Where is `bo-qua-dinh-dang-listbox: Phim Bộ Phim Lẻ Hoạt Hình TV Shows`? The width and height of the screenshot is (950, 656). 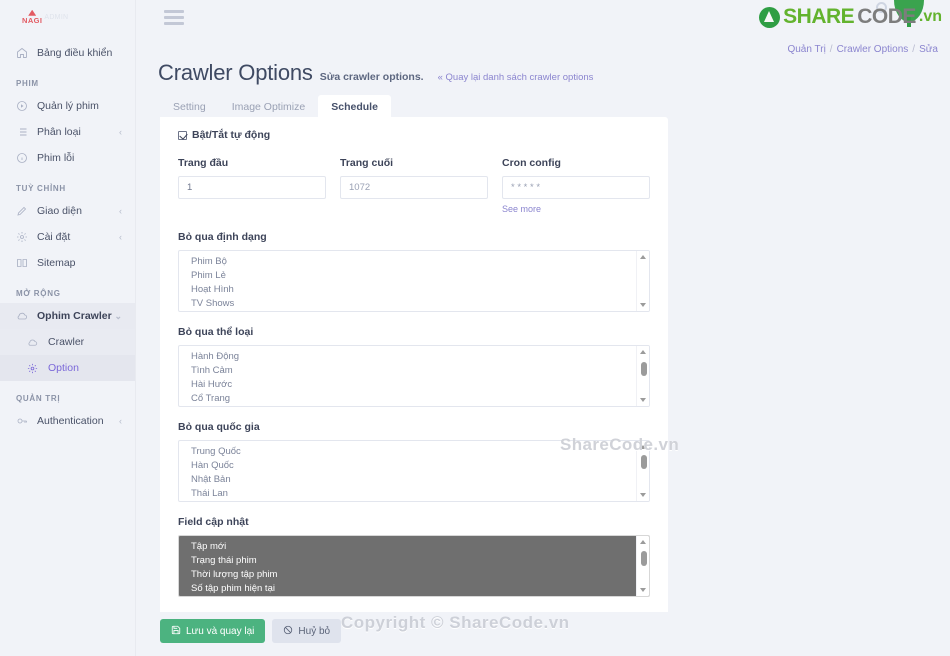
bo-qua-dinh-dang-listbox: Phim Bộ Phim Lẻ Hoạt Hình TV Shows is located at coordinates (414, 281).